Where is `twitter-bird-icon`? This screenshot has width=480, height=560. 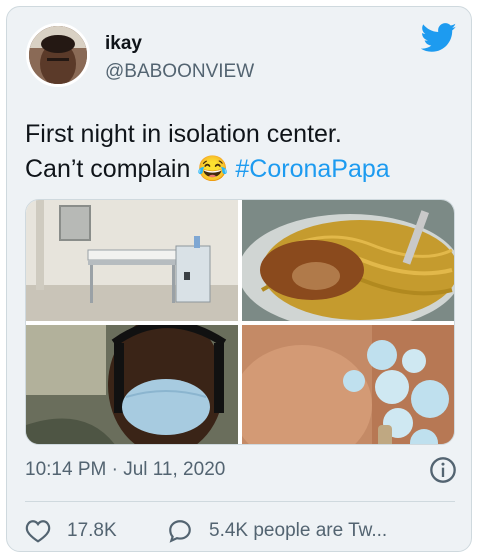
twitter-bird-icon is located at coordinates (438, 40).